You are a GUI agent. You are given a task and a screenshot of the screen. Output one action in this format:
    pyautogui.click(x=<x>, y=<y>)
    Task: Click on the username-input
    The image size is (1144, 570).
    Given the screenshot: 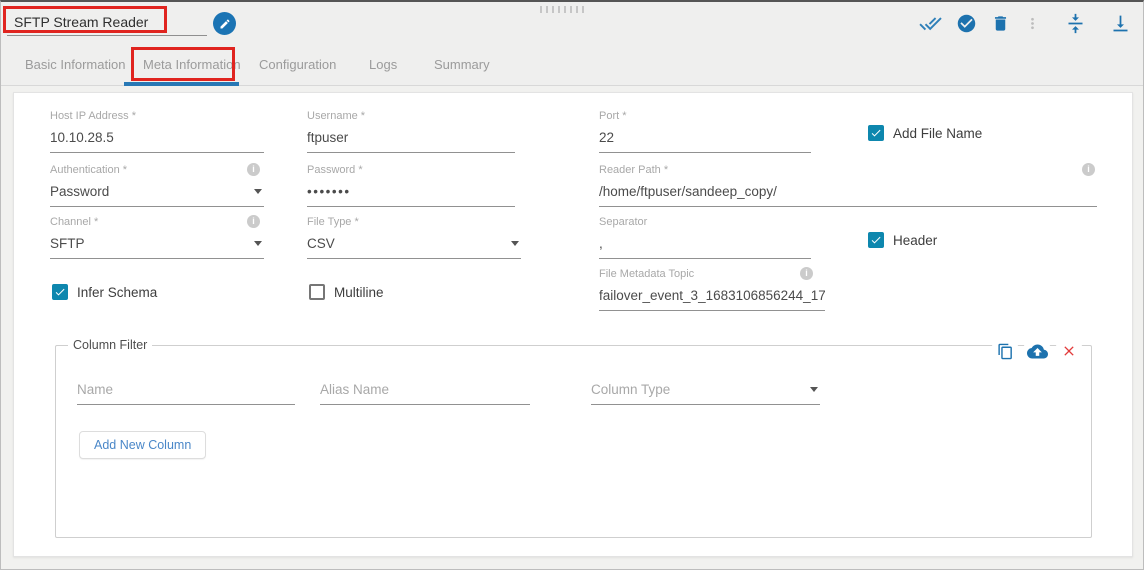 What is the action you would take?
    pyautogui.click(x=411, y=139)
    